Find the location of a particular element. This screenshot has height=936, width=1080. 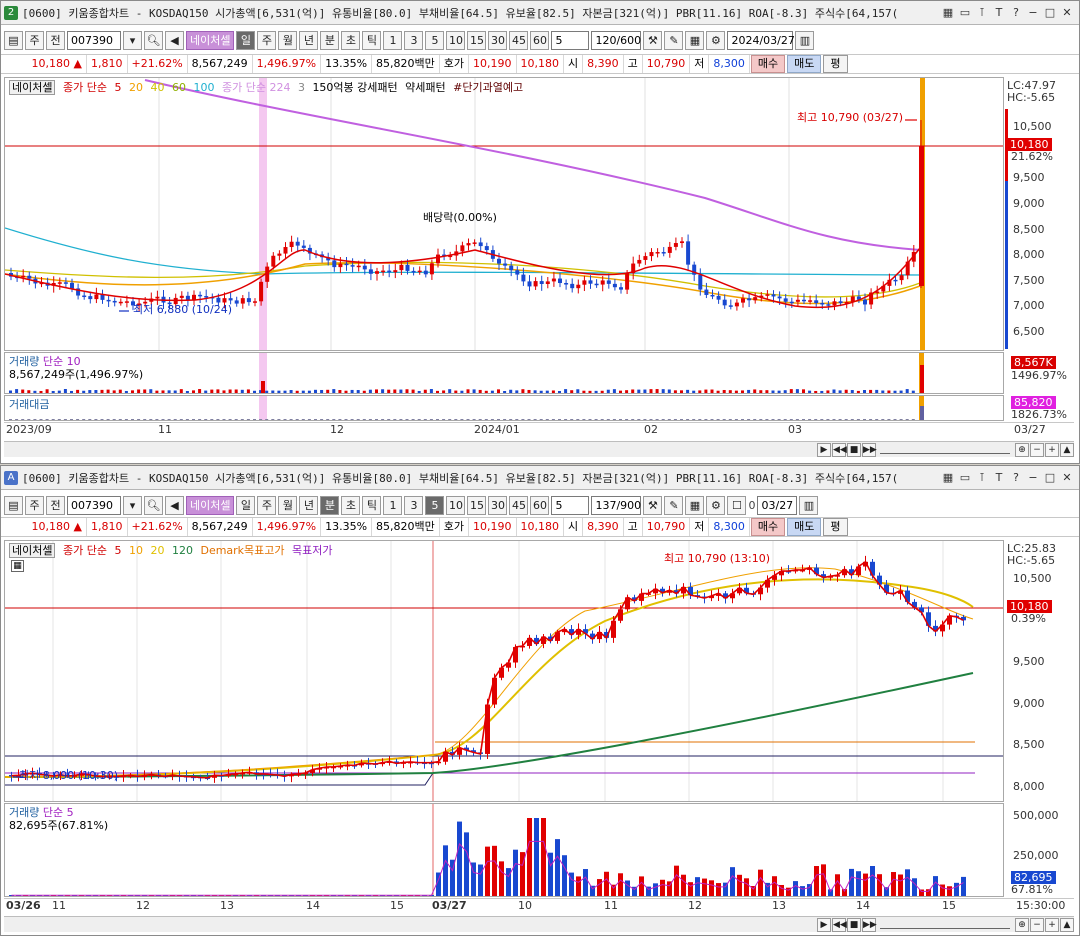

period-second: 초 is located at coordinates (351, 505).